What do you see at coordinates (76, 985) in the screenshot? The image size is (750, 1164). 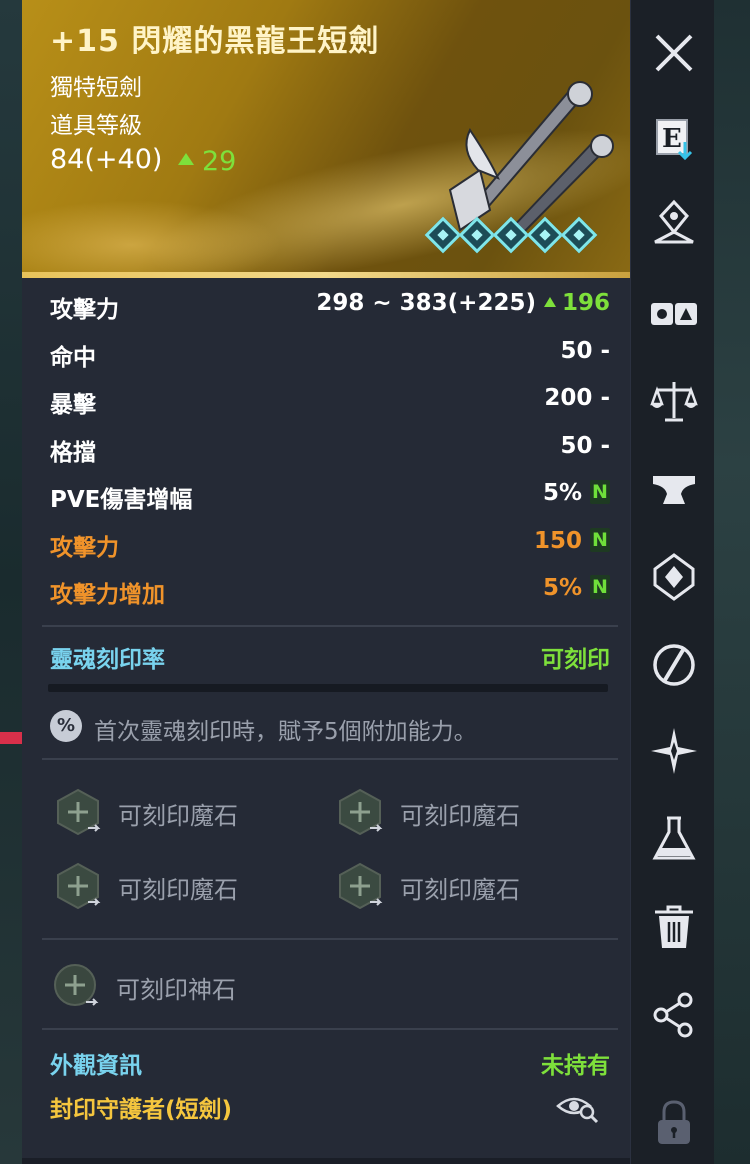 I see `empty-godstone-icon` at bounding box center [76, 985].